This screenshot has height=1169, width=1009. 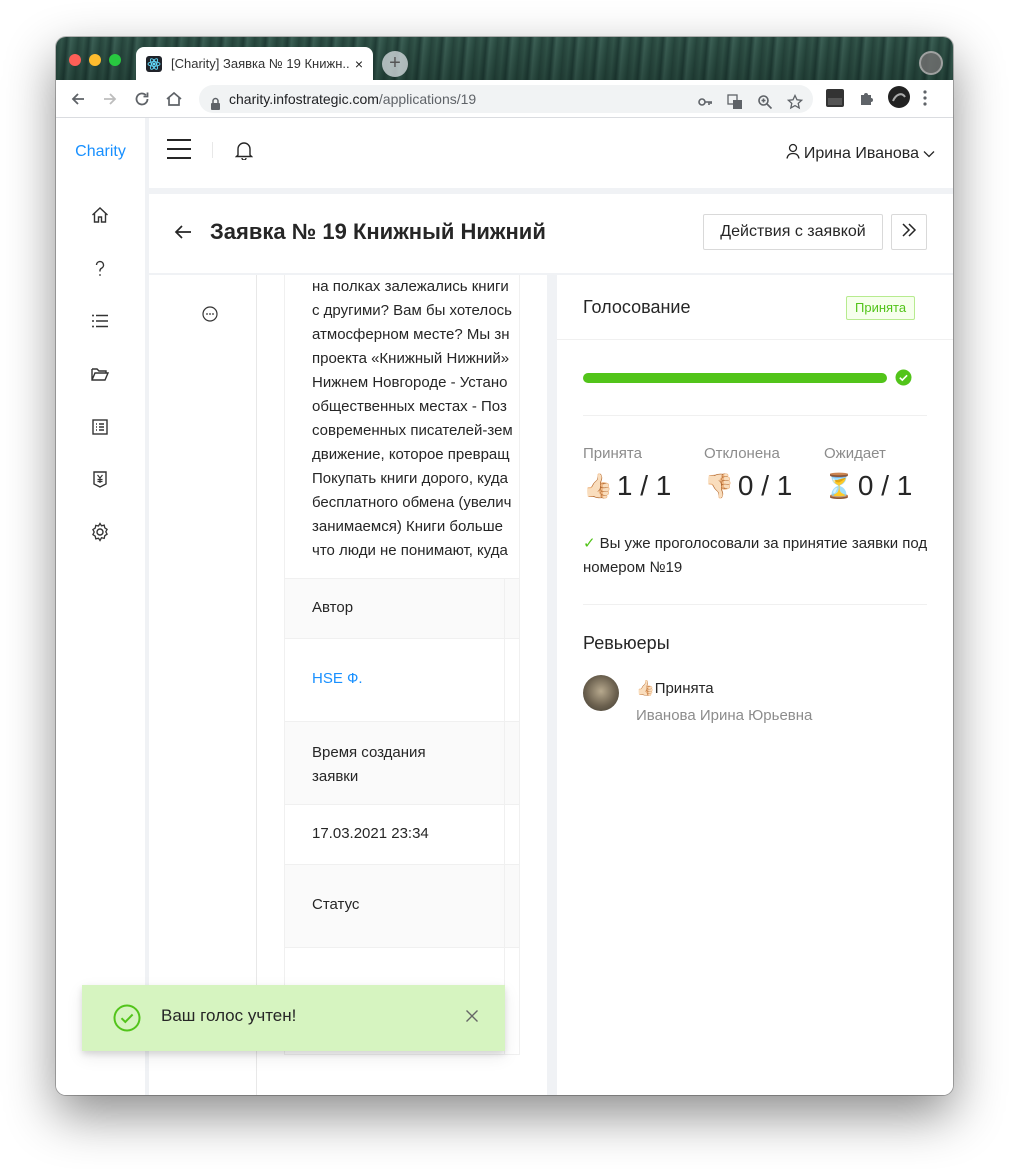 What do you see at coordinates (735, 105) in the screenshot?
I see `translate-icon` at bounding box center [735, 105].